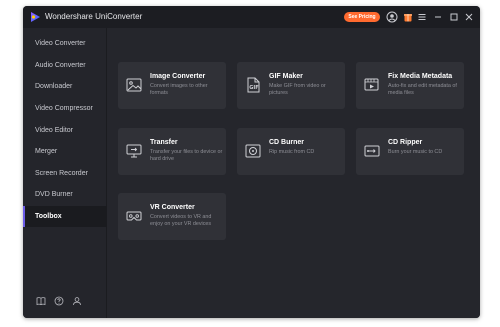  Describe the element at coordinates (286, 76) in the screenshot. I see `tool-title: GIF Maker` at that location.